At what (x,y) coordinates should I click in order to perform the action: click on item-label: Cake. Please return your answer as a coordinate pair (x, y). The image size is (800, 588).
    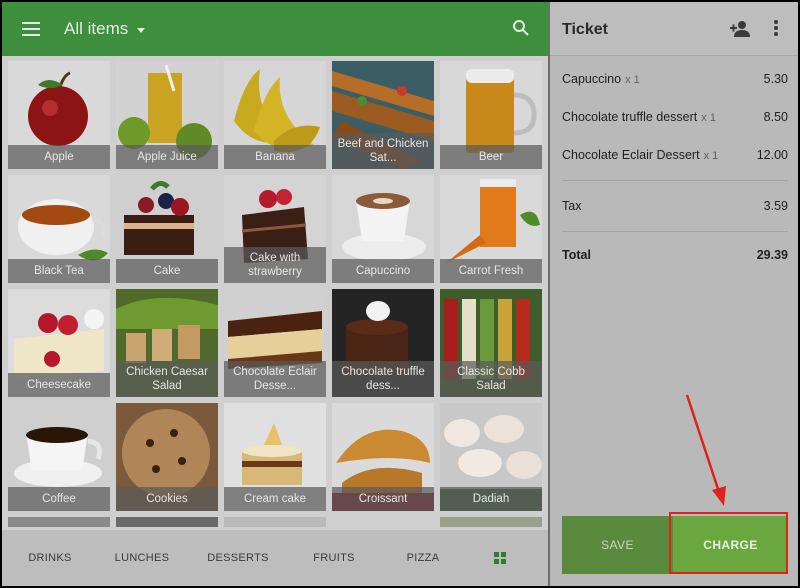
    Looking at the image, I should click on (167, 271).